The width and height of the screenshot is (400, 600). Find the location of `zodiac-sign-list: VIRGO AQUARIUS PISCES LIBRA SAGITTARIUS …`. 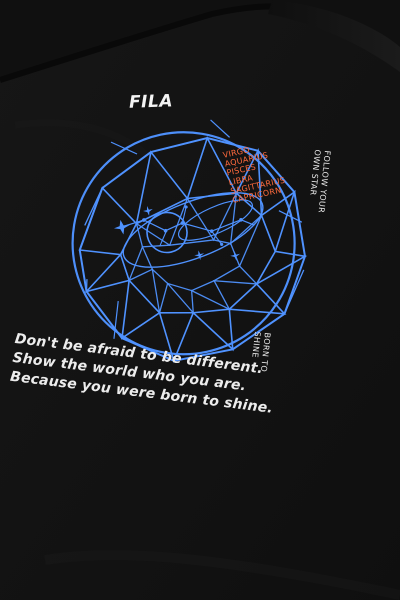

zodiac-sign-list: VIRGO AQUARIUS PISCES LIBRA SAGITTARIUS … is located at coordinates (255, 172).